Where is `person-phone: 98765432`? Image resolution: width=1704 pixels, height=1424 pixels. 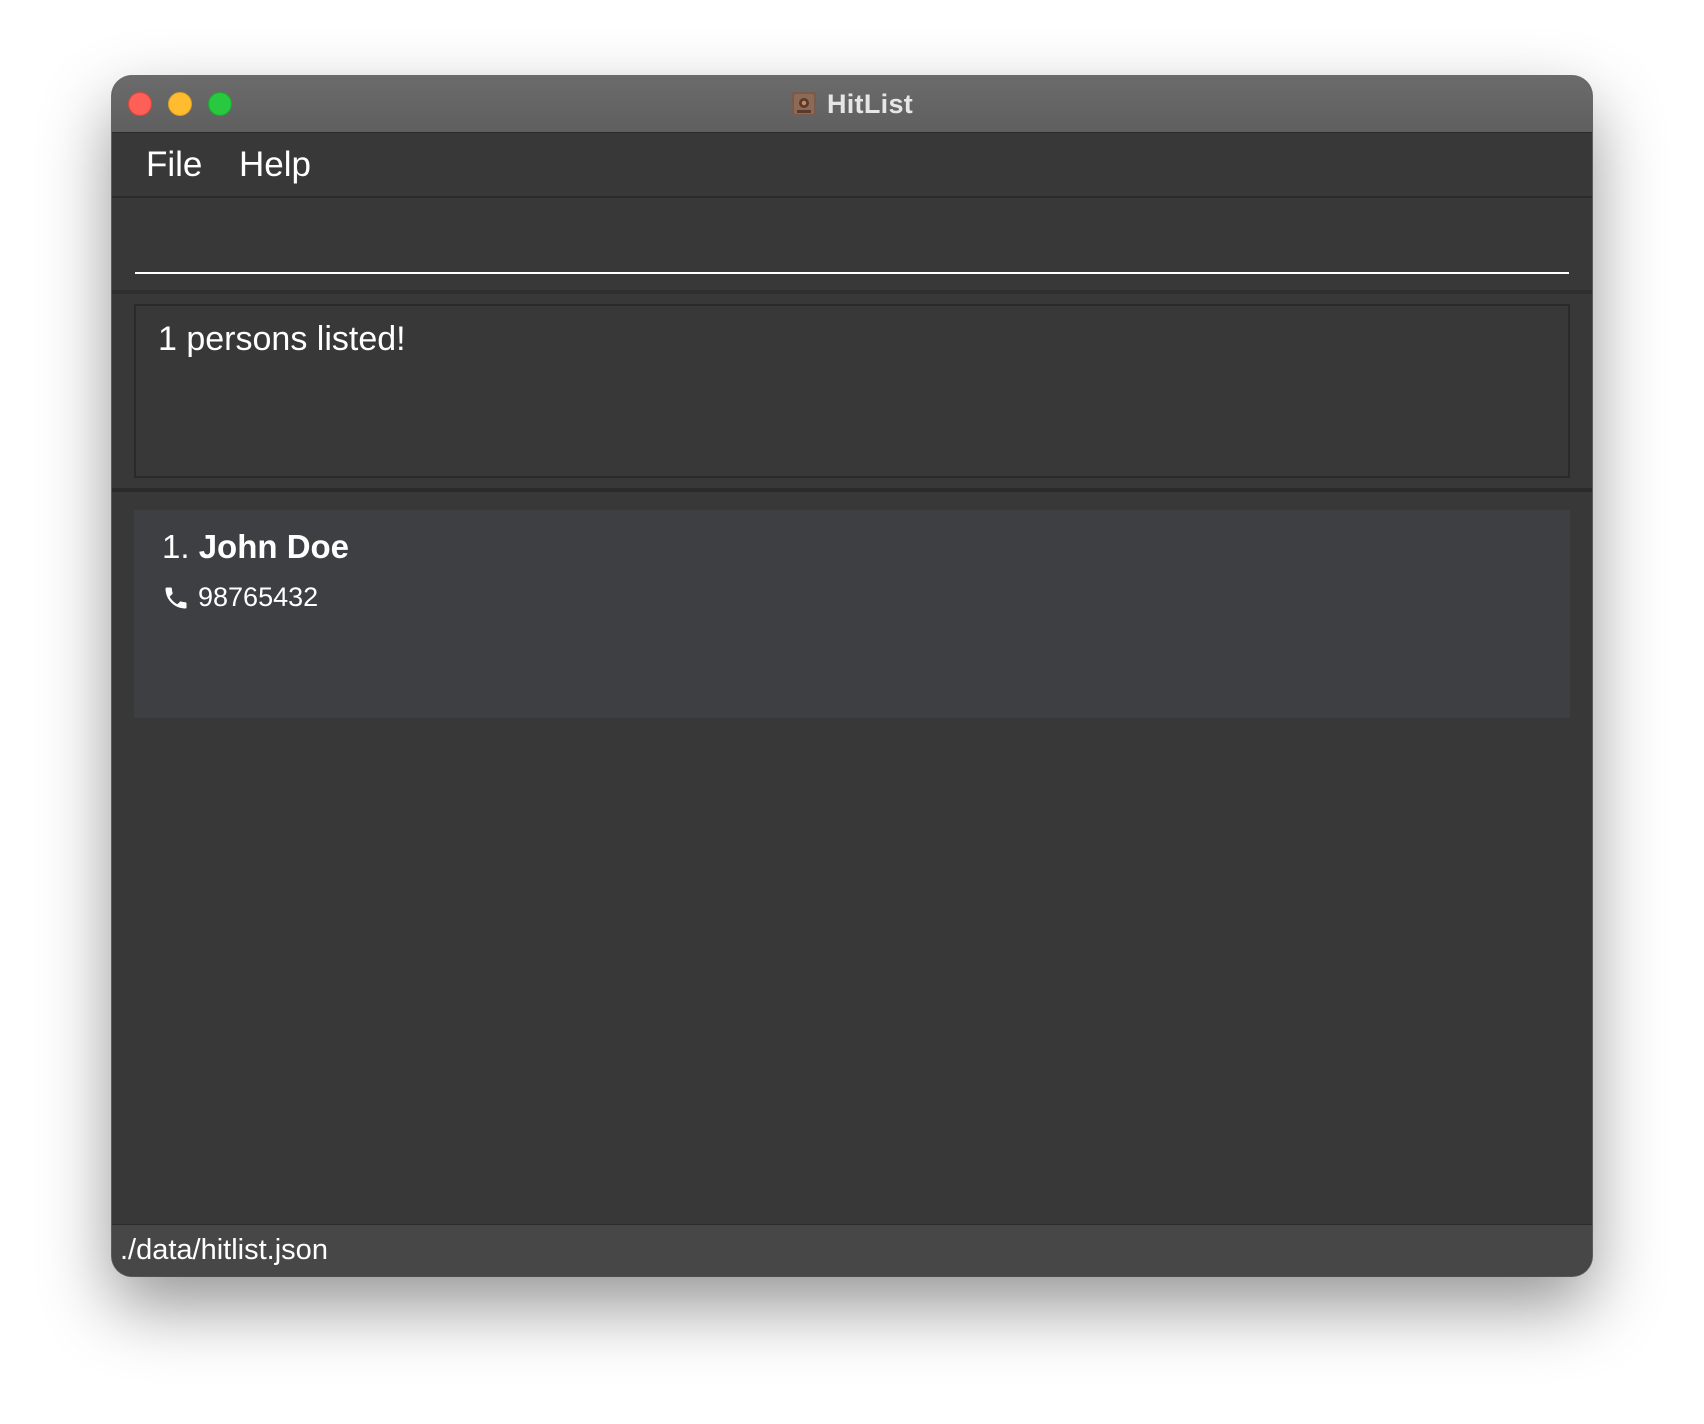 person-phone: 98765432 is located at coordinates (258, 597).